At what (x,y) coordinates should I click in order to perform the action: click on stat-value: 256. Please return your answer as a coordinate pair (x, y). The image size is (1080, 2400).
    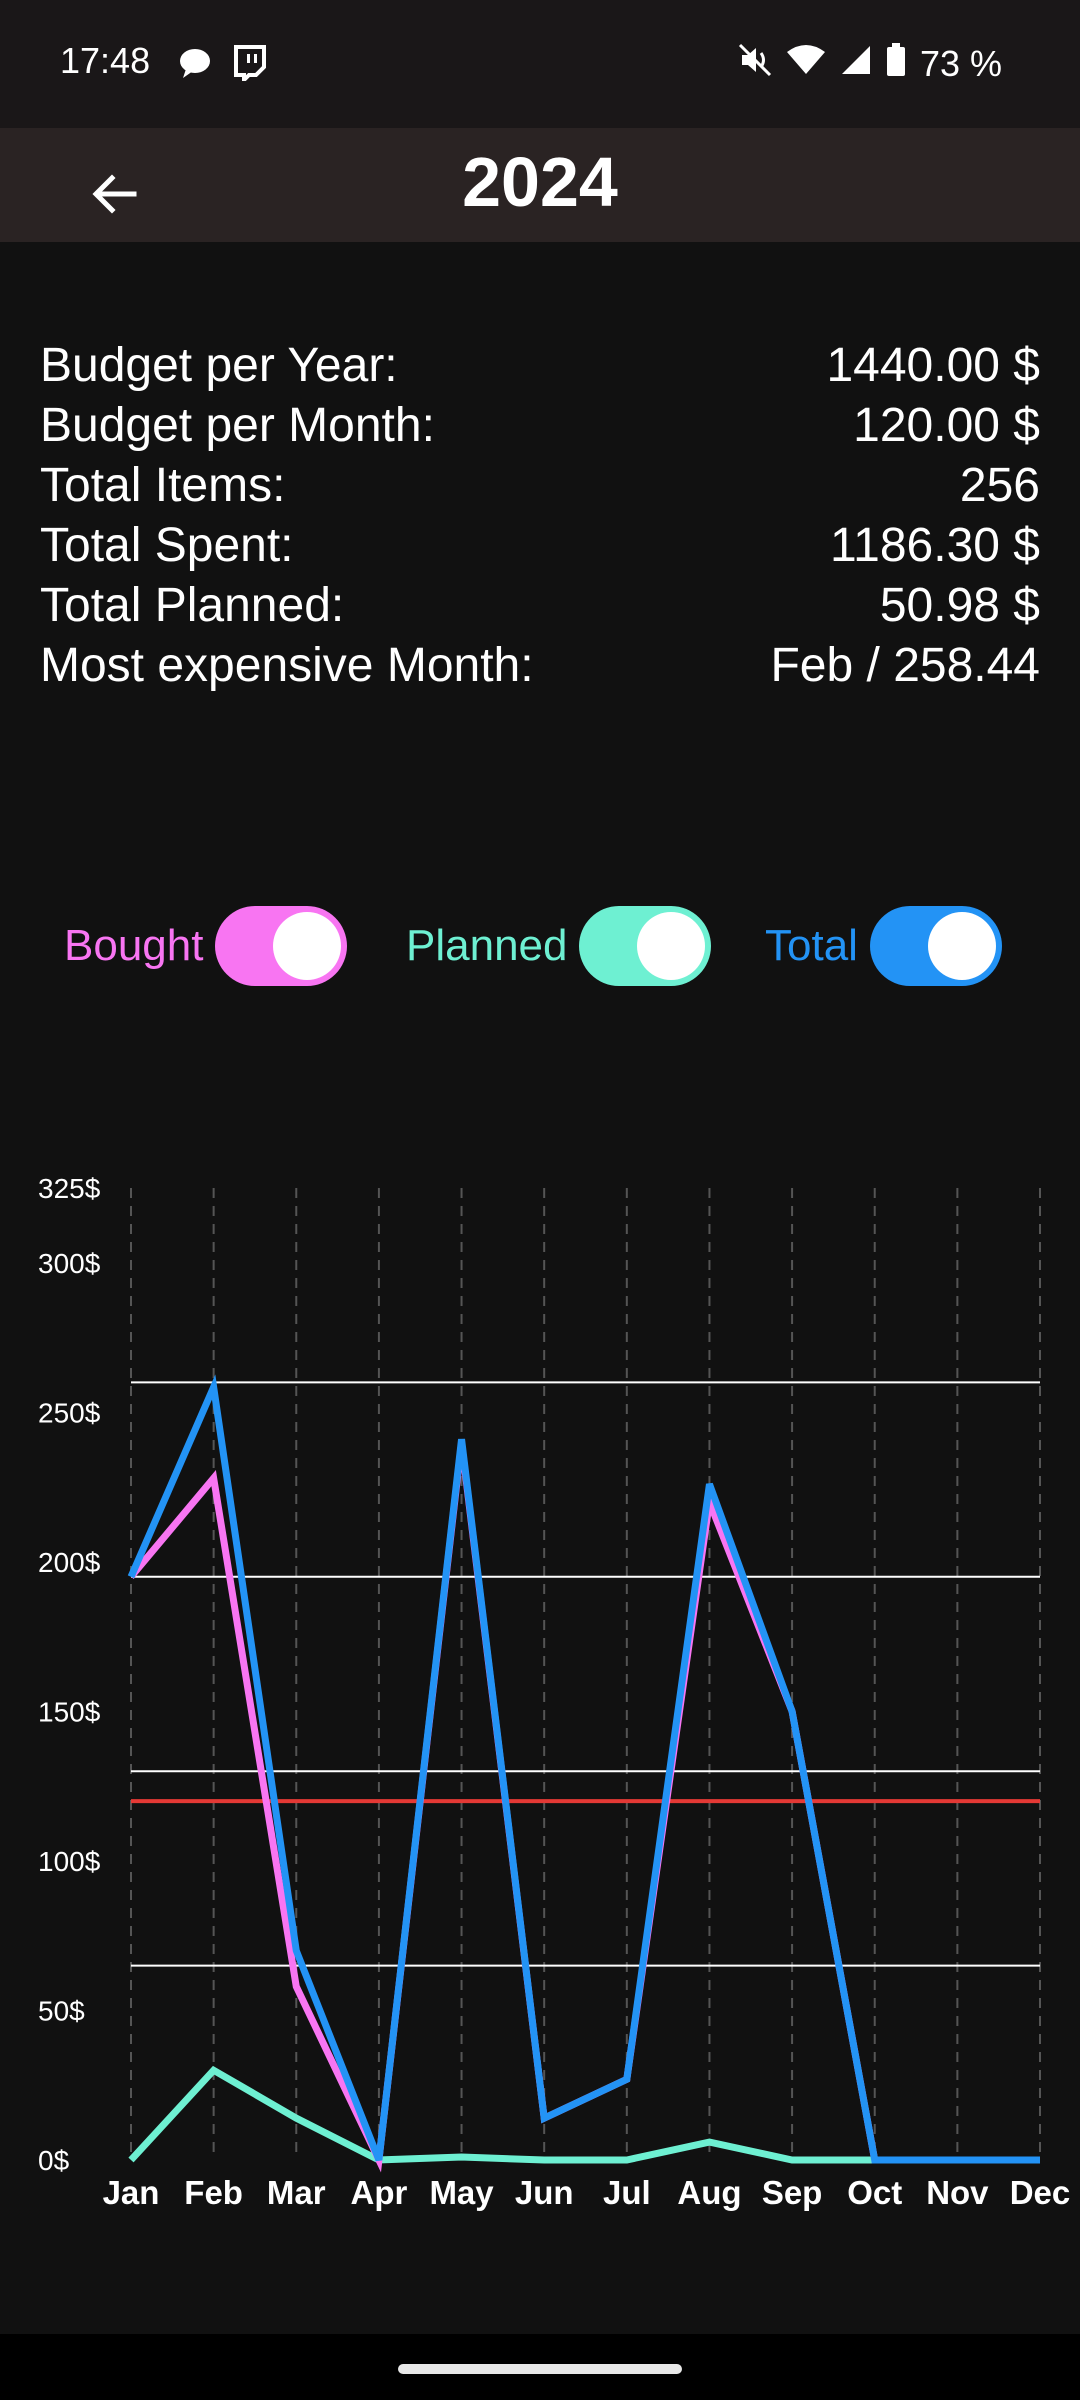
    Looking at the image, I should click on (999, 485).